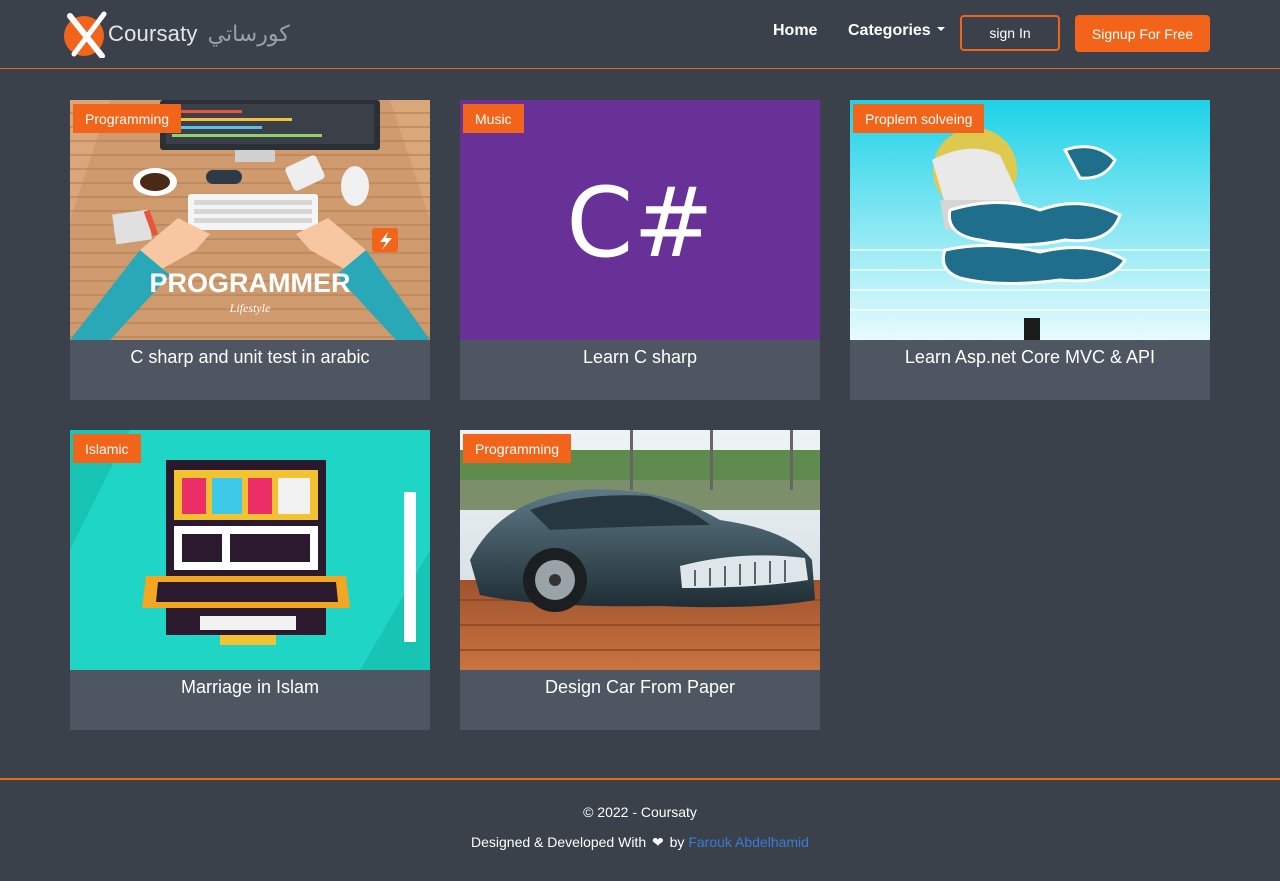 The width and height of the screenshot is (1280, 881). I want to click on author-link: Farouk Abdelhamid, so click(748, 842).